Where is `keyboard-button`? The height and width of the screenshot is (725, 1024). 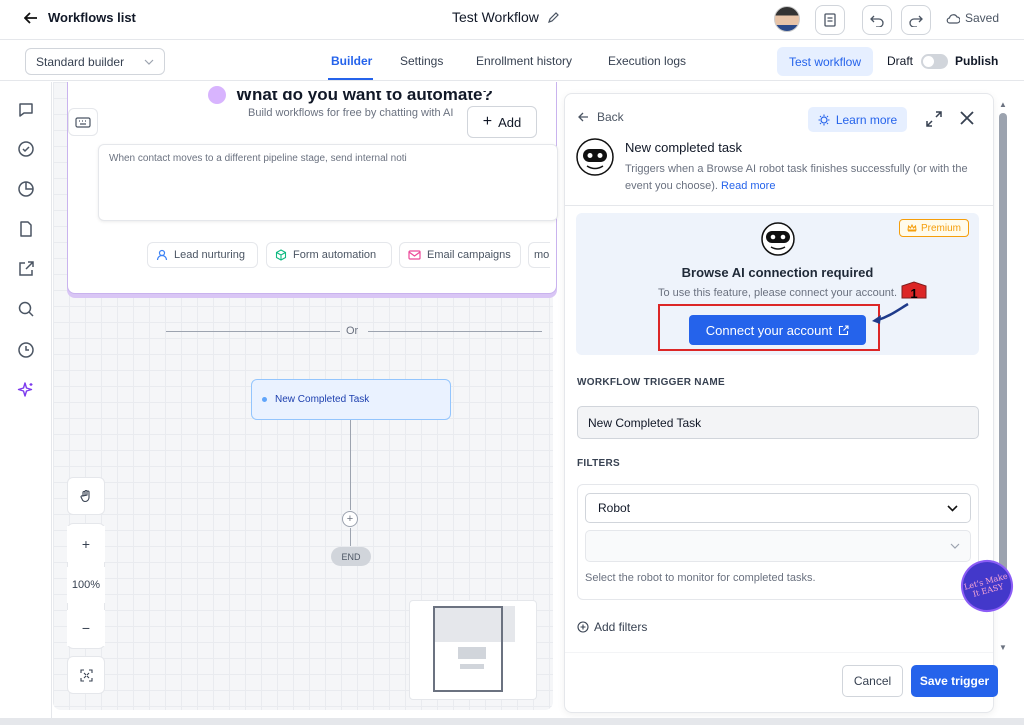 keyboard-button is located at coordinates (83, 122).